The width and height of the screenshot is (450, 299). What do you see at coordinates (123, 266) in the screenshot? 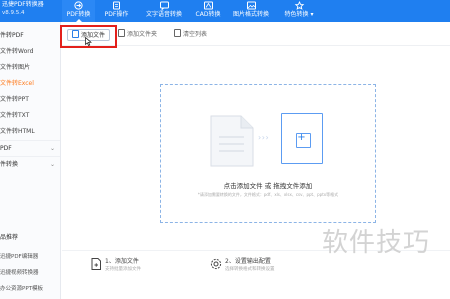
I see `step-add-file: 1、添加文件 支持批量添加文件` at bounding box center [123, 266].